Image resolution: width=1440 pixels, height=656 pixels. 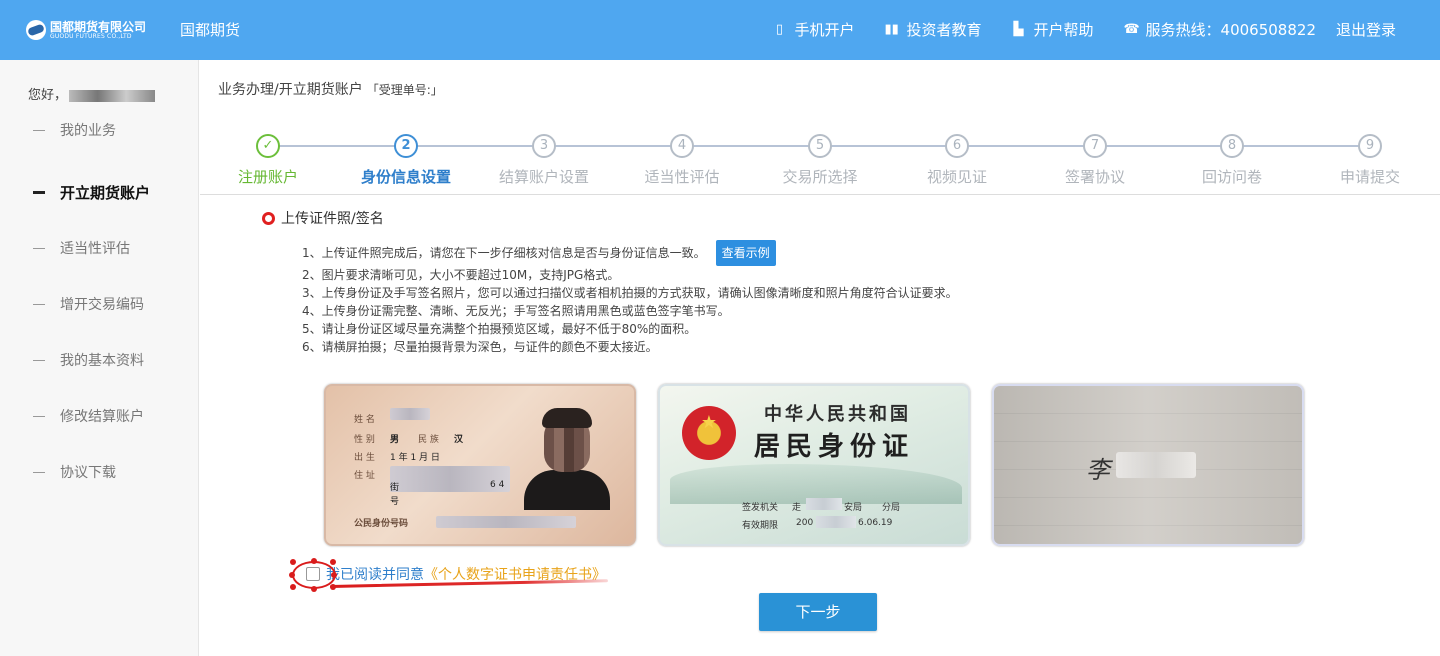 What do you see at coordinates (1131, 29) in the screenshot?
I see `phone-icon: ☎` at bounding box center [1131, 29].